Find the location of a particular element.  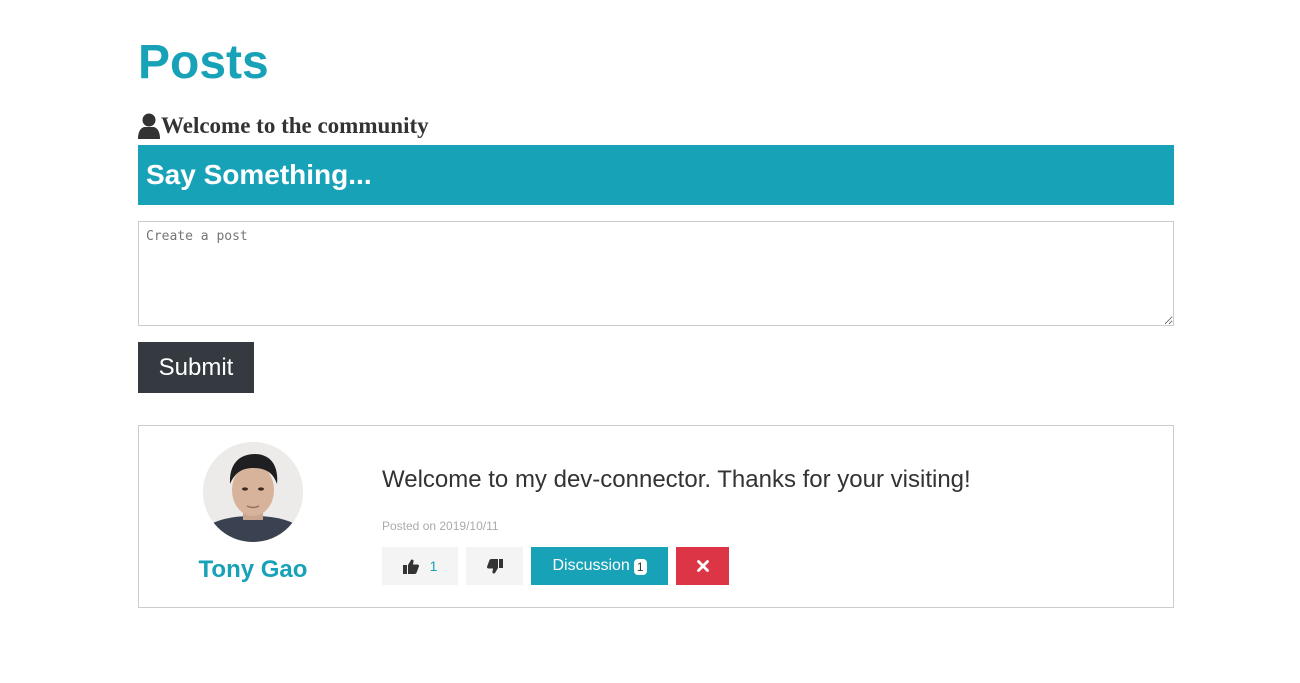

discussion-button: Discussion 1 is located at coordinates (599, 566).